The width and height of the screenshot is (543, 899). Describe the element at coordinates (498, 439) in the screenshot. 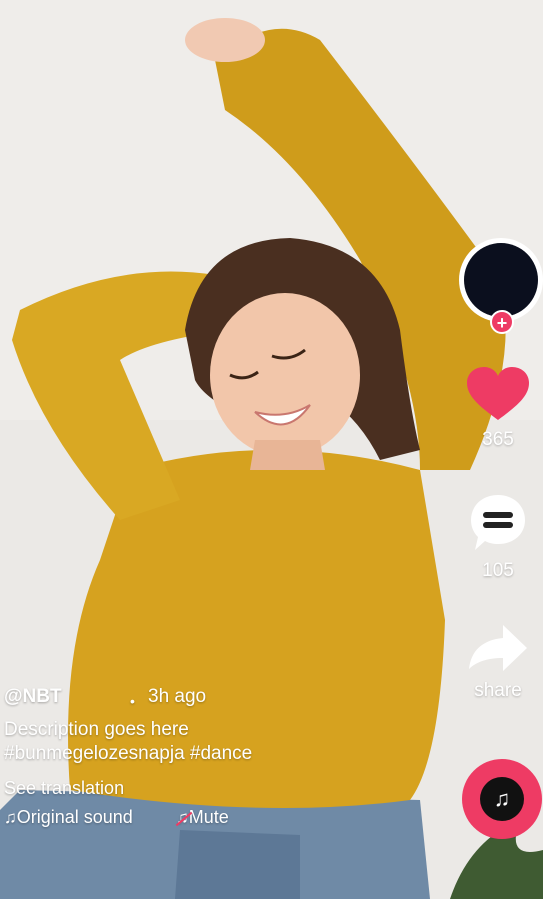

I see `like-count: 365` at that location.